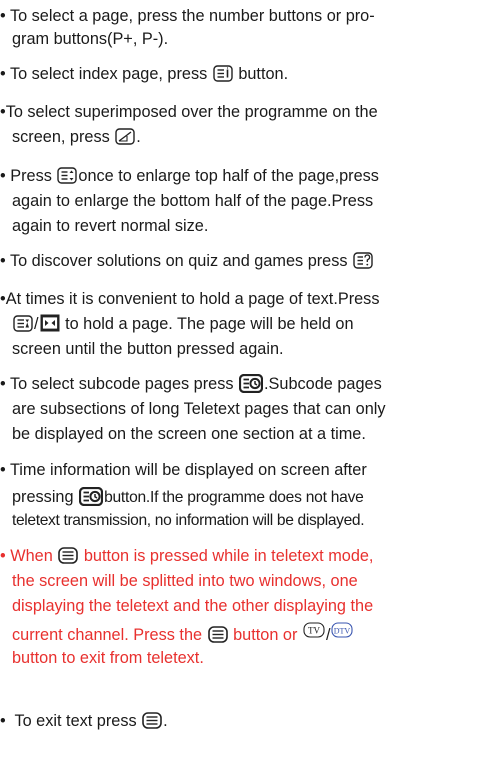  What do you see at coordinates (31, 556) in the screenshot?
I see `instruction-text: When` at bounding box center [31, 556].